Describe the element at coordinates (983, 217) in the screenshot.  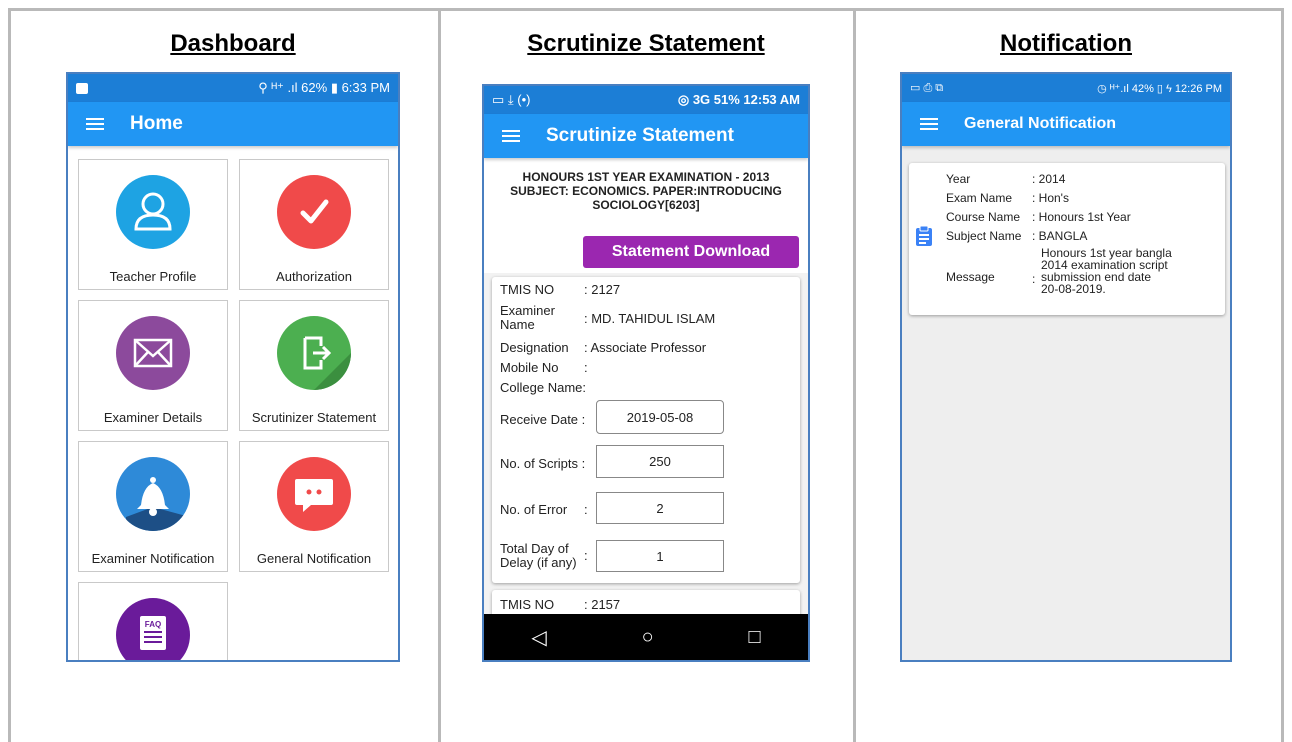
I see `course-name-label: Course Name` at that location.